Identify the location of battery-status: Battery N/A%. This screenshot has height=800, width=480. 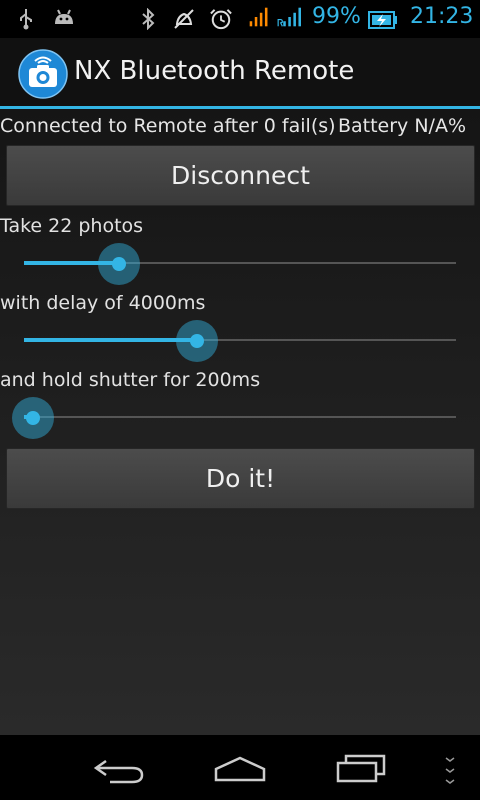
(401, 126).